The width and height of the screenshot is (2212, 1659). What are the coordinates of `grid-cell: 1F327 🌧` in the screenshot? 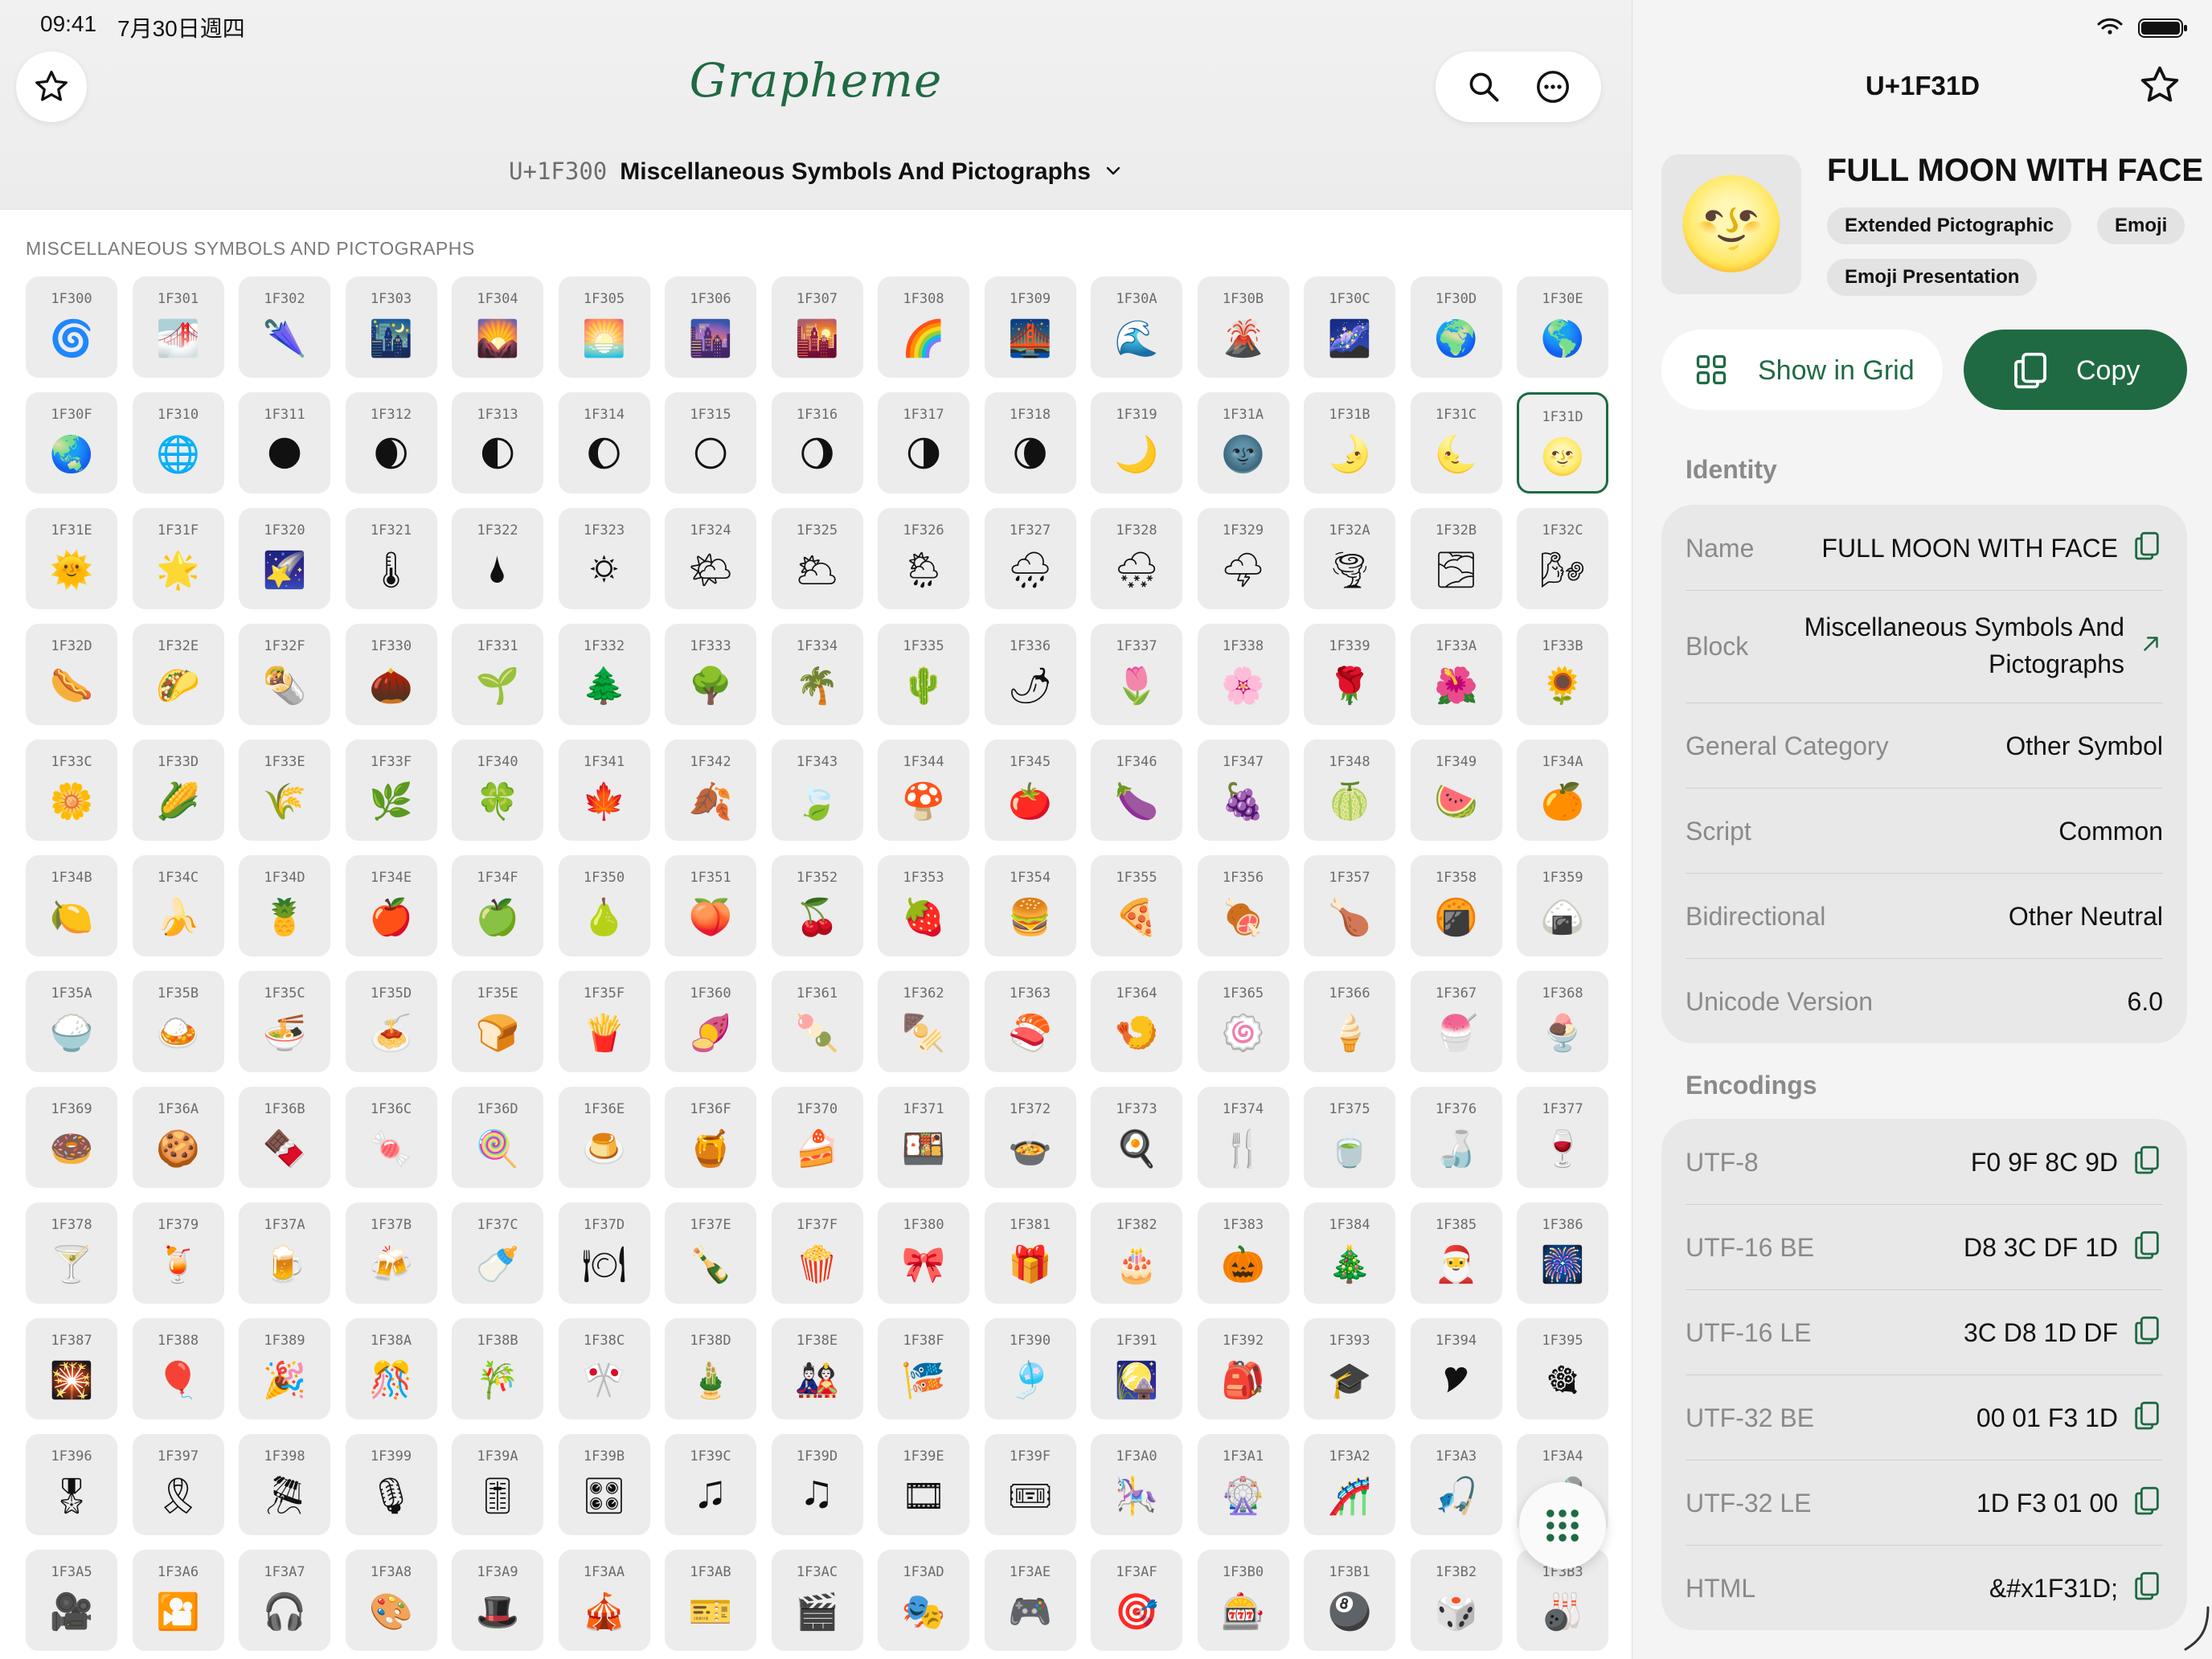 It's located at (1030, 558).